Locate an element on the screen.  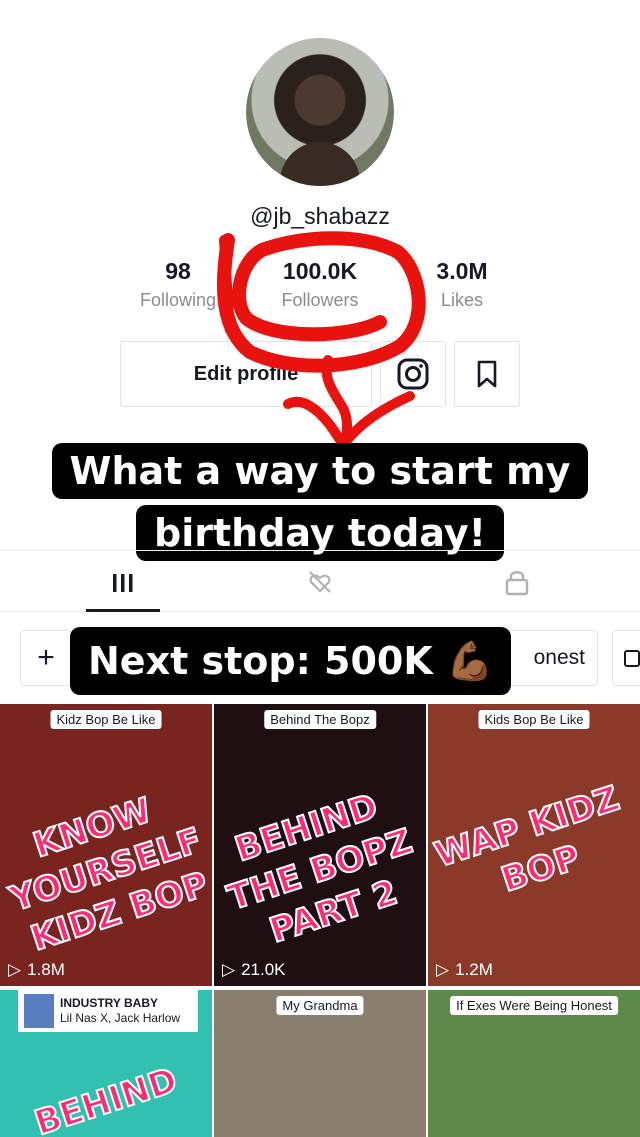
add-playlist-button: + is located at coordinates (46, 658).